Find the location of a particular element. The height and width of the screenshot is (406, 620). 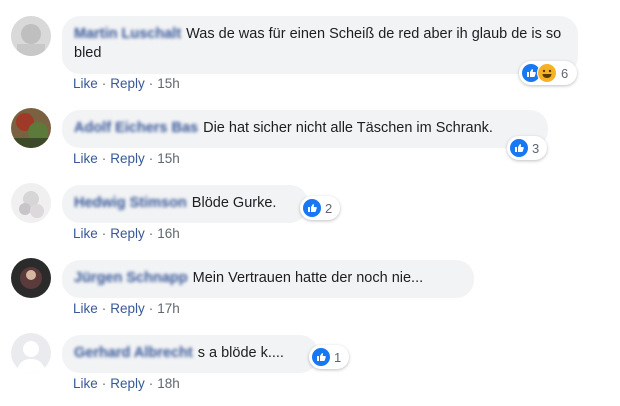

comment-time: 18h is located at coordinates (168, 383).